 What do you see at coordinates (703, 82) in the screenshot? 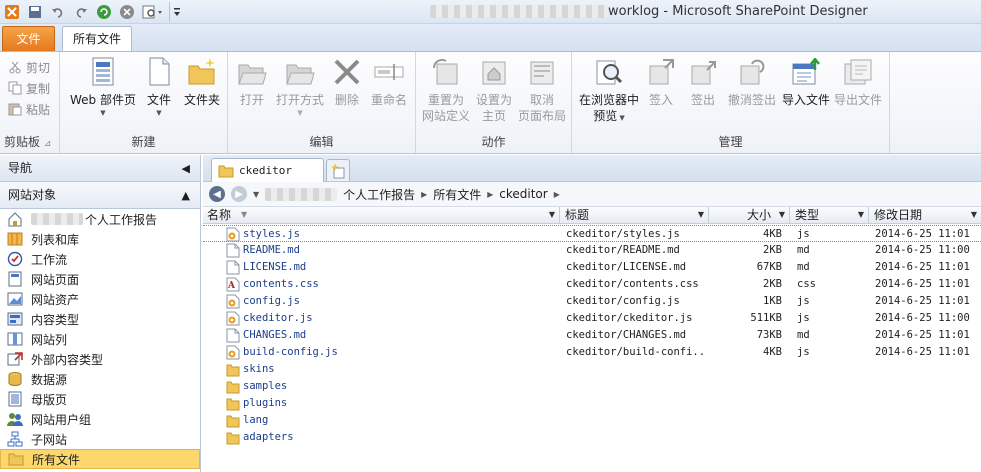
I see `check-out-button: 签出` at bounding box center [703, 82].